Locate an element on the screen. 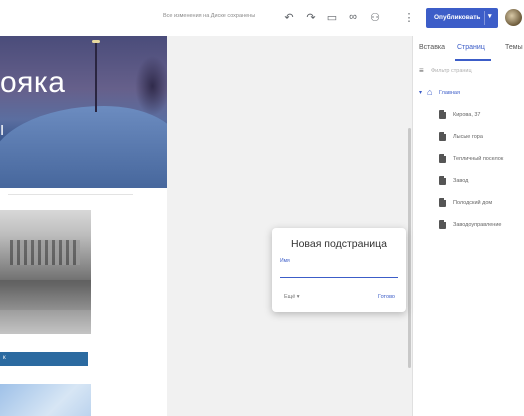  root-page-label: Главная is located at coordinates (449, 93).